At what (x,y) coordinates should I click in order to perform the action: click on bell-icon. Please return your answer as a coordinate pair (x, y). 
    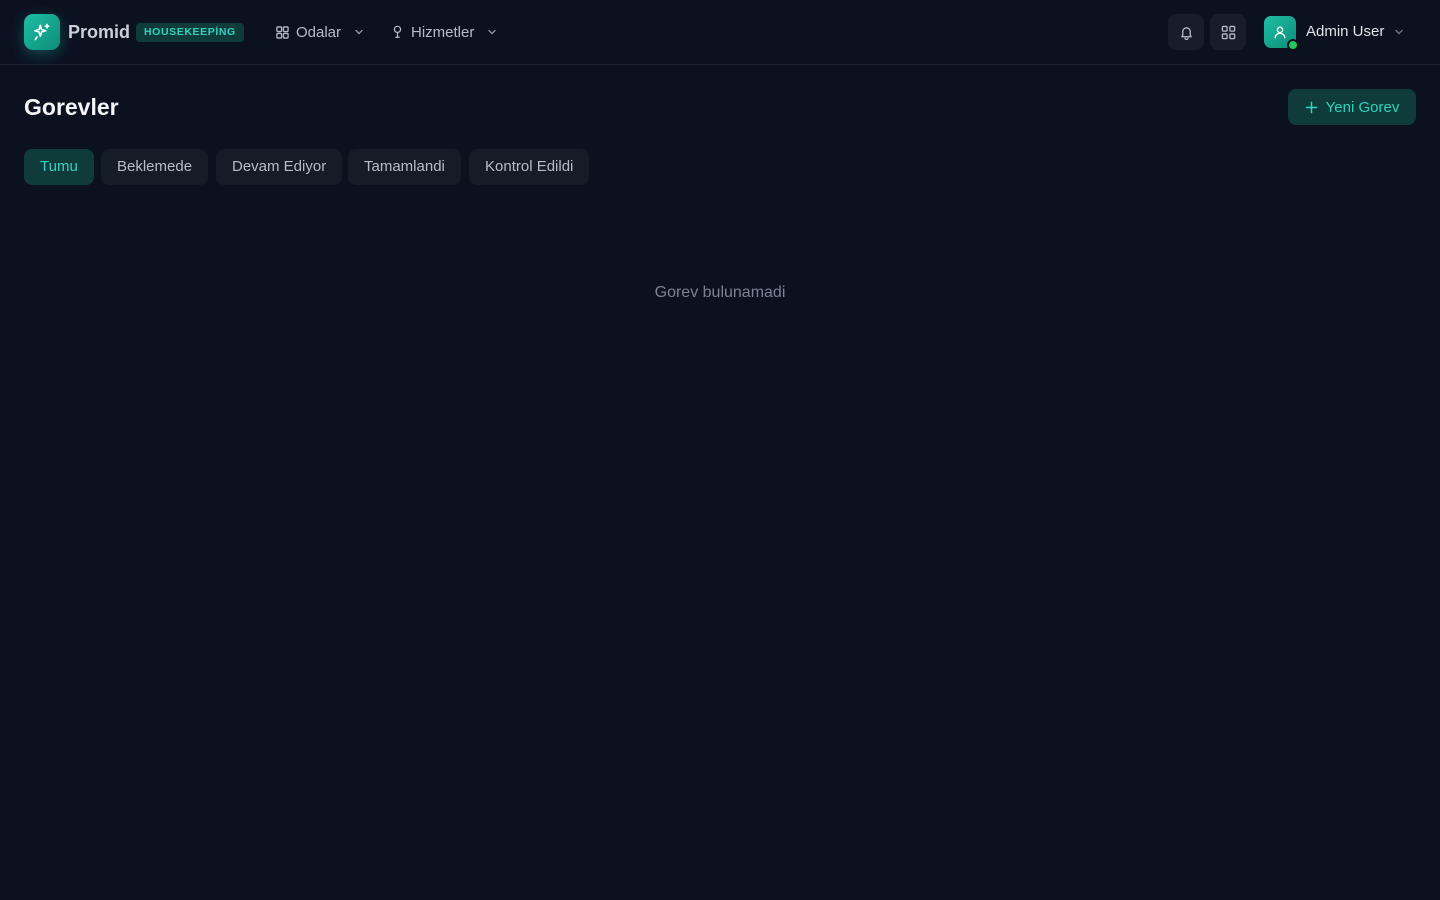
    Looking at the image, I should click on (1186, 33).